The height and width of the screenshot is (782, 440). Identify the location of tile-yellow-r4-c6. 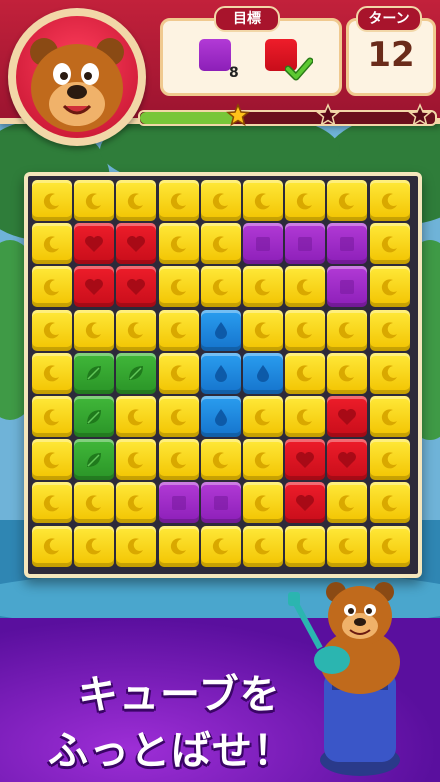
(263, 330).